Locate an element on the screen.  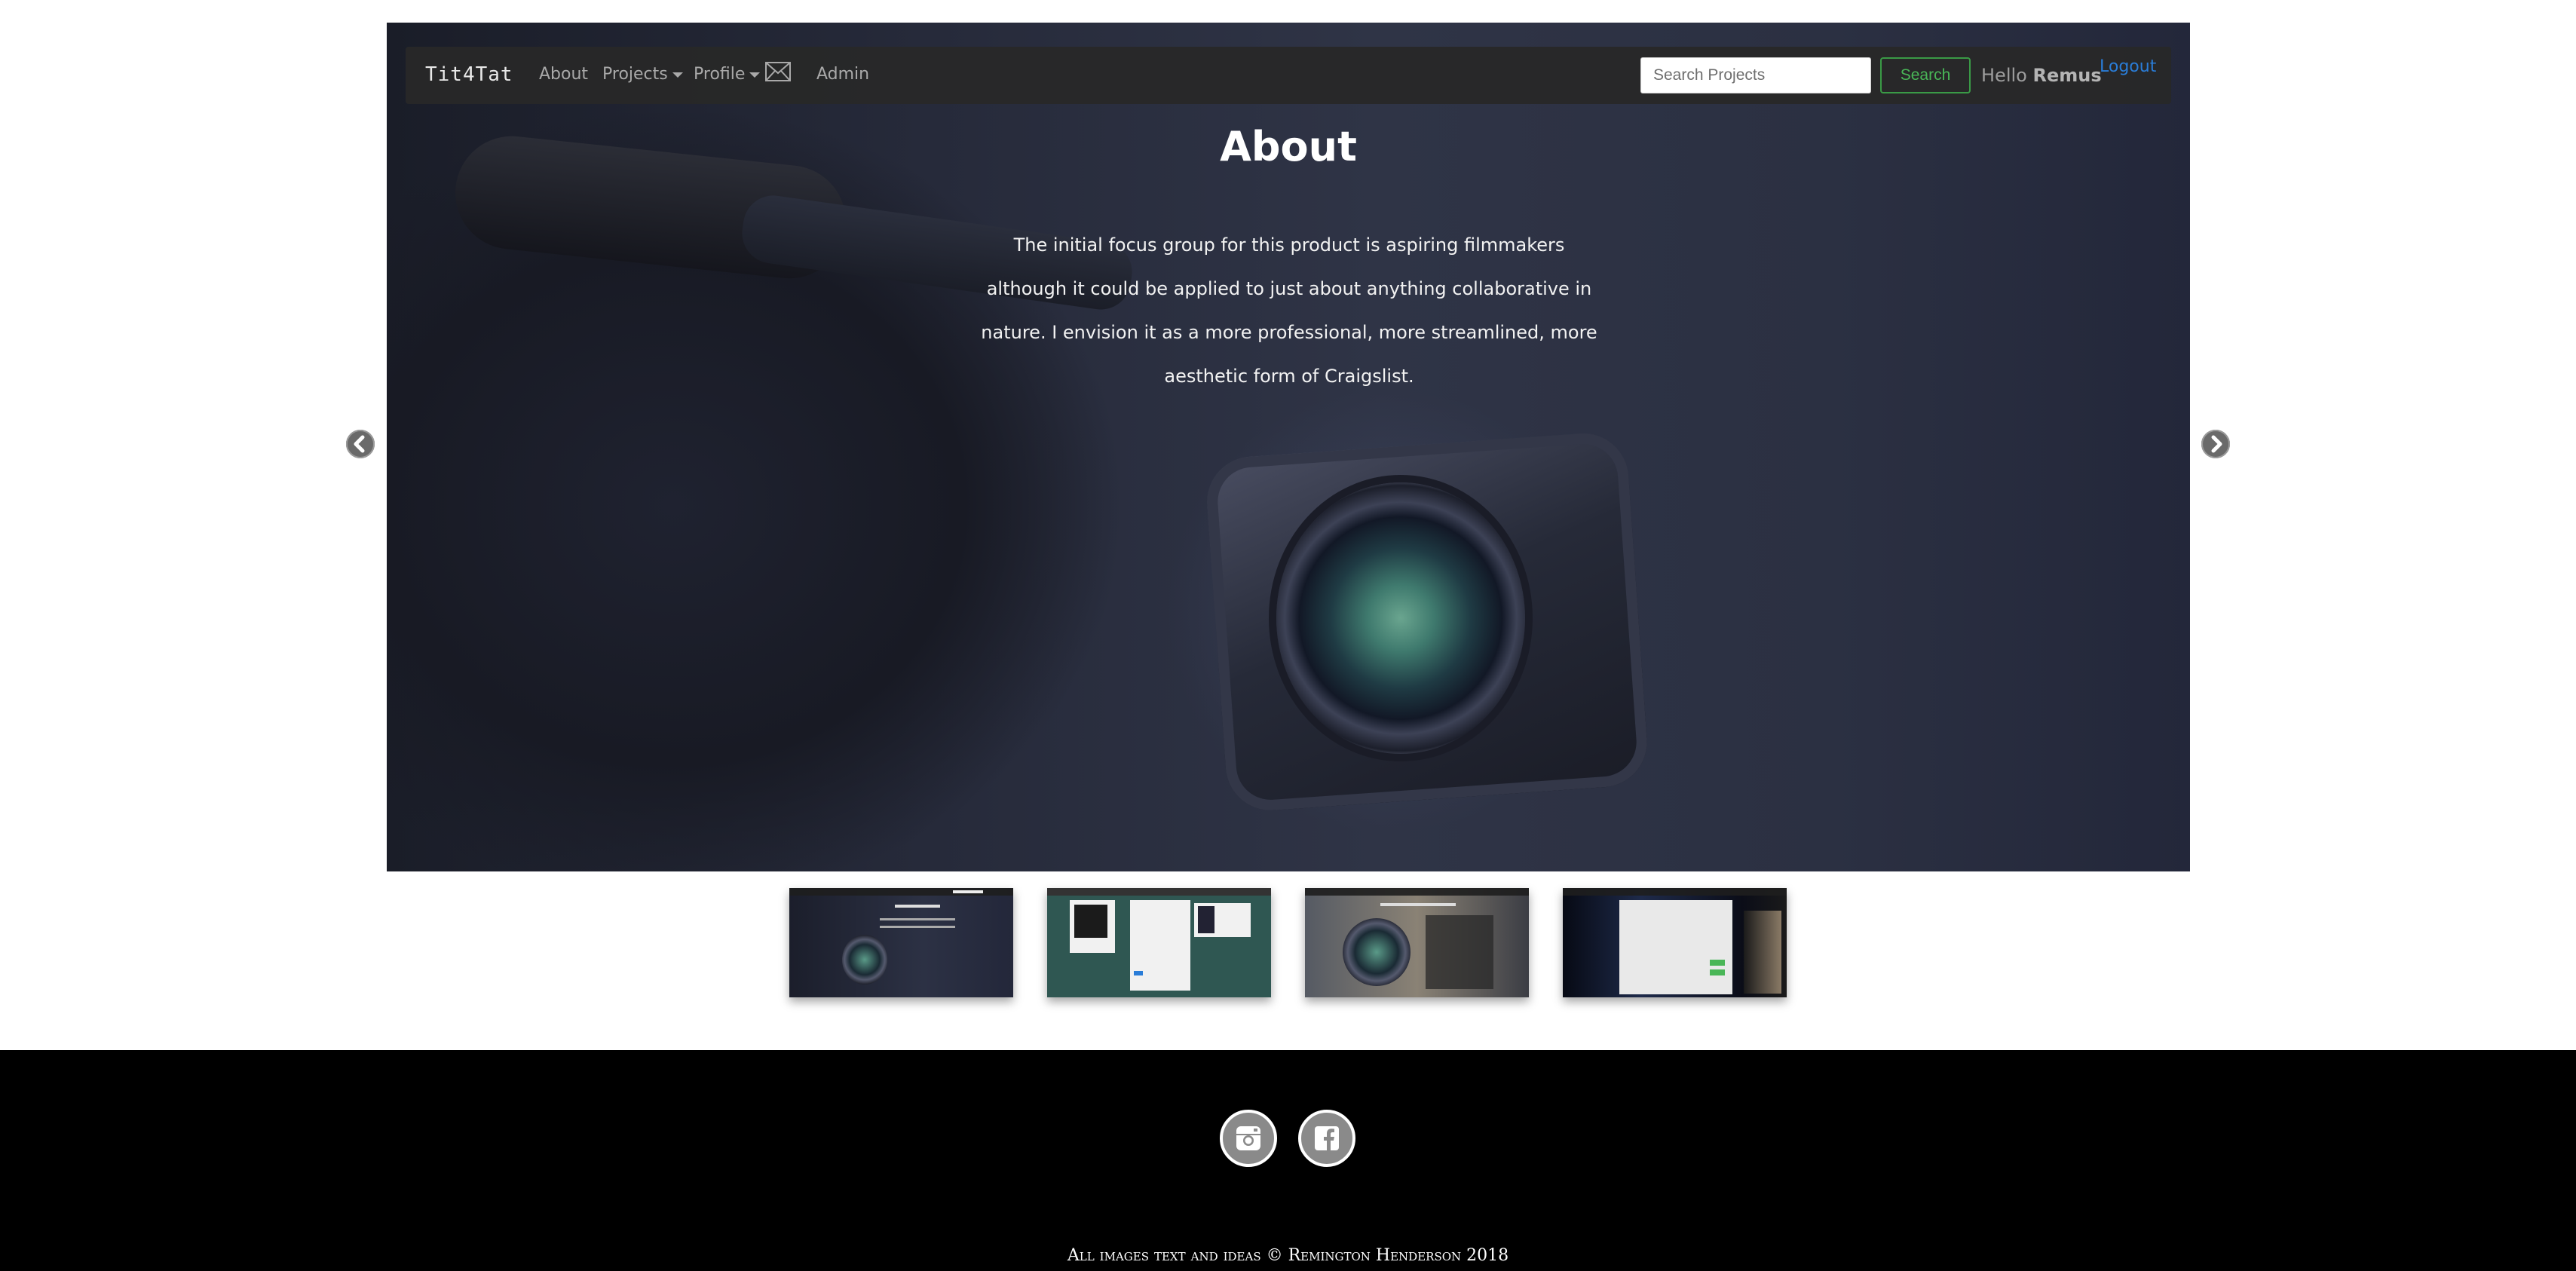
carousel-next-button is located at coordinates (2215, 444).